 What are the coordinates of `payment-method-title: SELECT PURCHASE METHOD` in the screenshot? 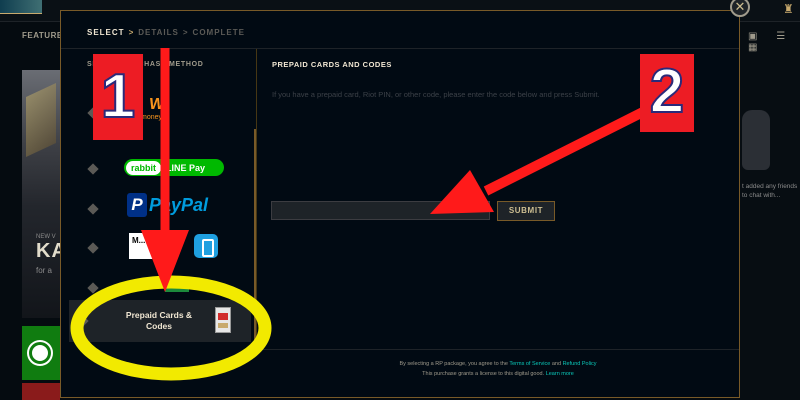 It's located at (145, 64).